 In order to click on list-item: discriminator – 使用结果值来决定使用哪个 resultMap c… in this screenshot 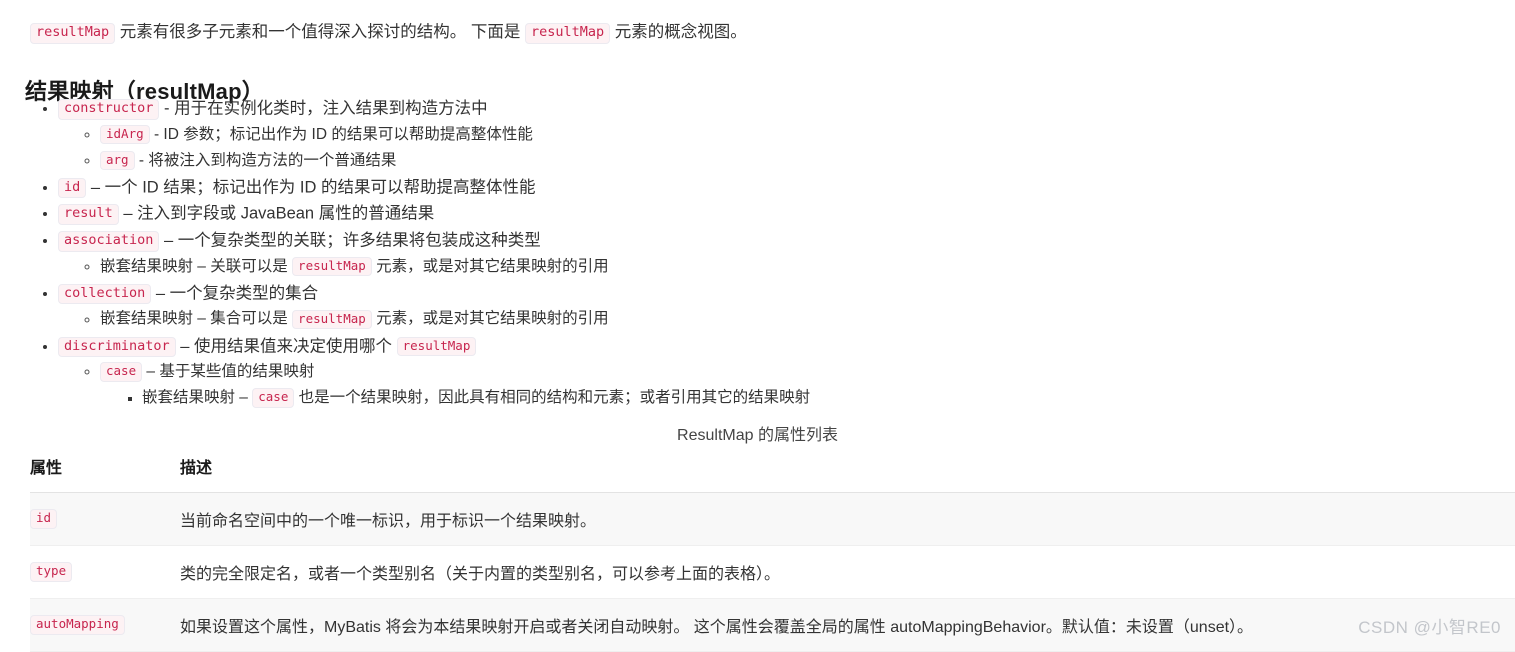, I will do `click(779, 372)`.